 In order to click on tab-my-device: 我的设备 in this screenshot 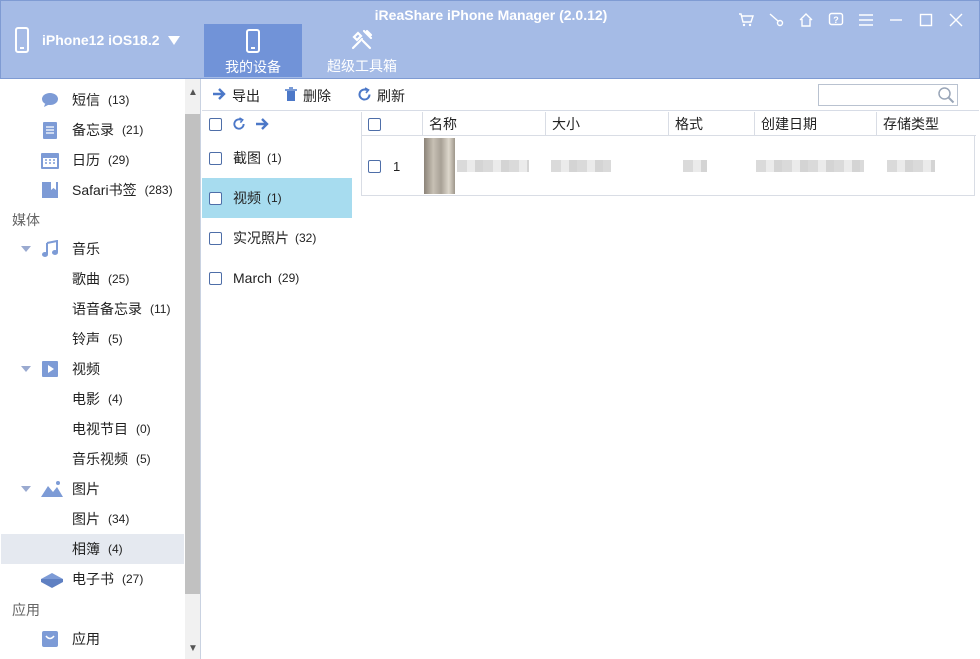, I will do `click(253, 50)`.